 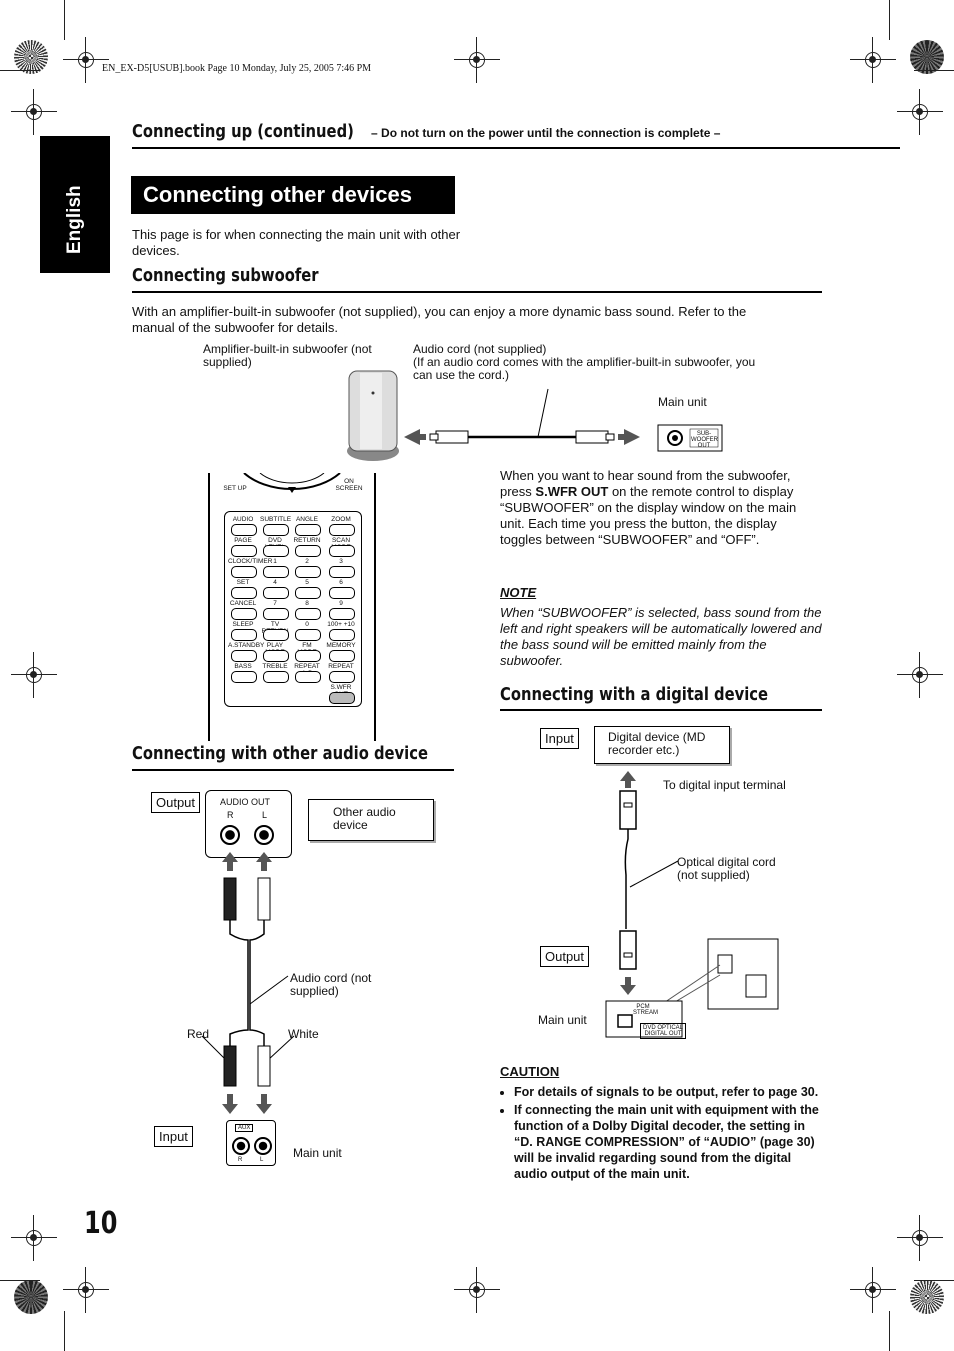 What do you see at coordinates (317, 1153) in the screenshot?
I see `aux-main-unit-label: Main unit` at bounding box center [317, 1153].